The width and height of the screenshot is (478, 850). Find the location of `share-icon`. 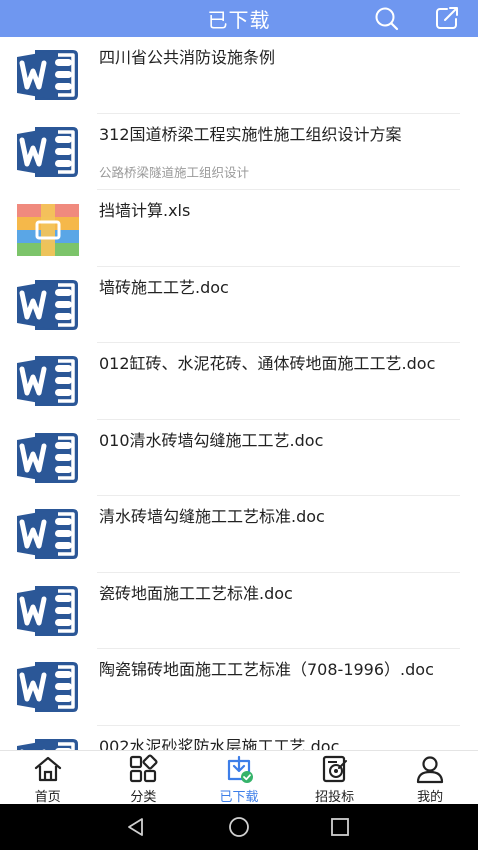

share-icon is located at coordinates (447, 18).